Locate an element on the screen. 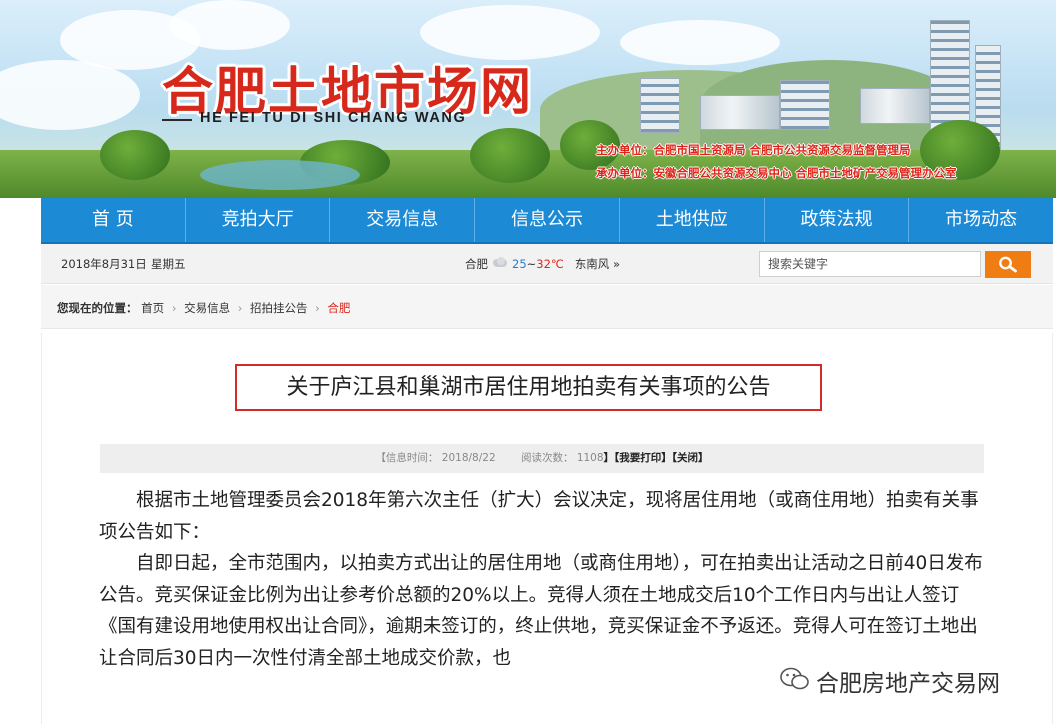 This screenshot has height=724, width=1056. breadcrumb-notices: 招拍挂公告 is located at coordinates (279, 308).